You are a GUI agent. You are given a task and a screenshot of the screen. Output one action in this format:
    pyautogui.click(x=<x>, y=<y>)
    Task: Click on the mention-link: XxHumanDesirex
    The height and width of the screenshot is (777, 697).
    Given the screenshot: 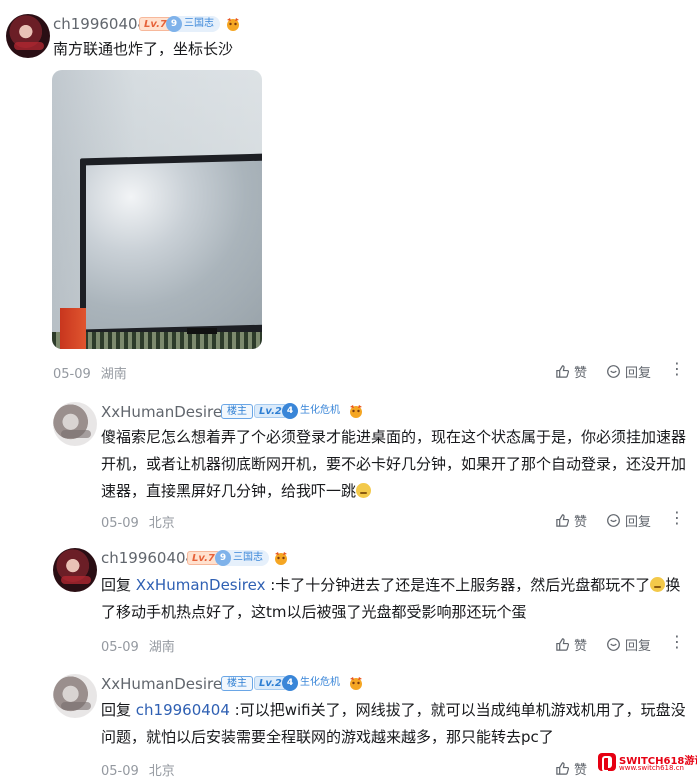 What is the action you would take?
    pyautogui.click(x=201, y=585)
    